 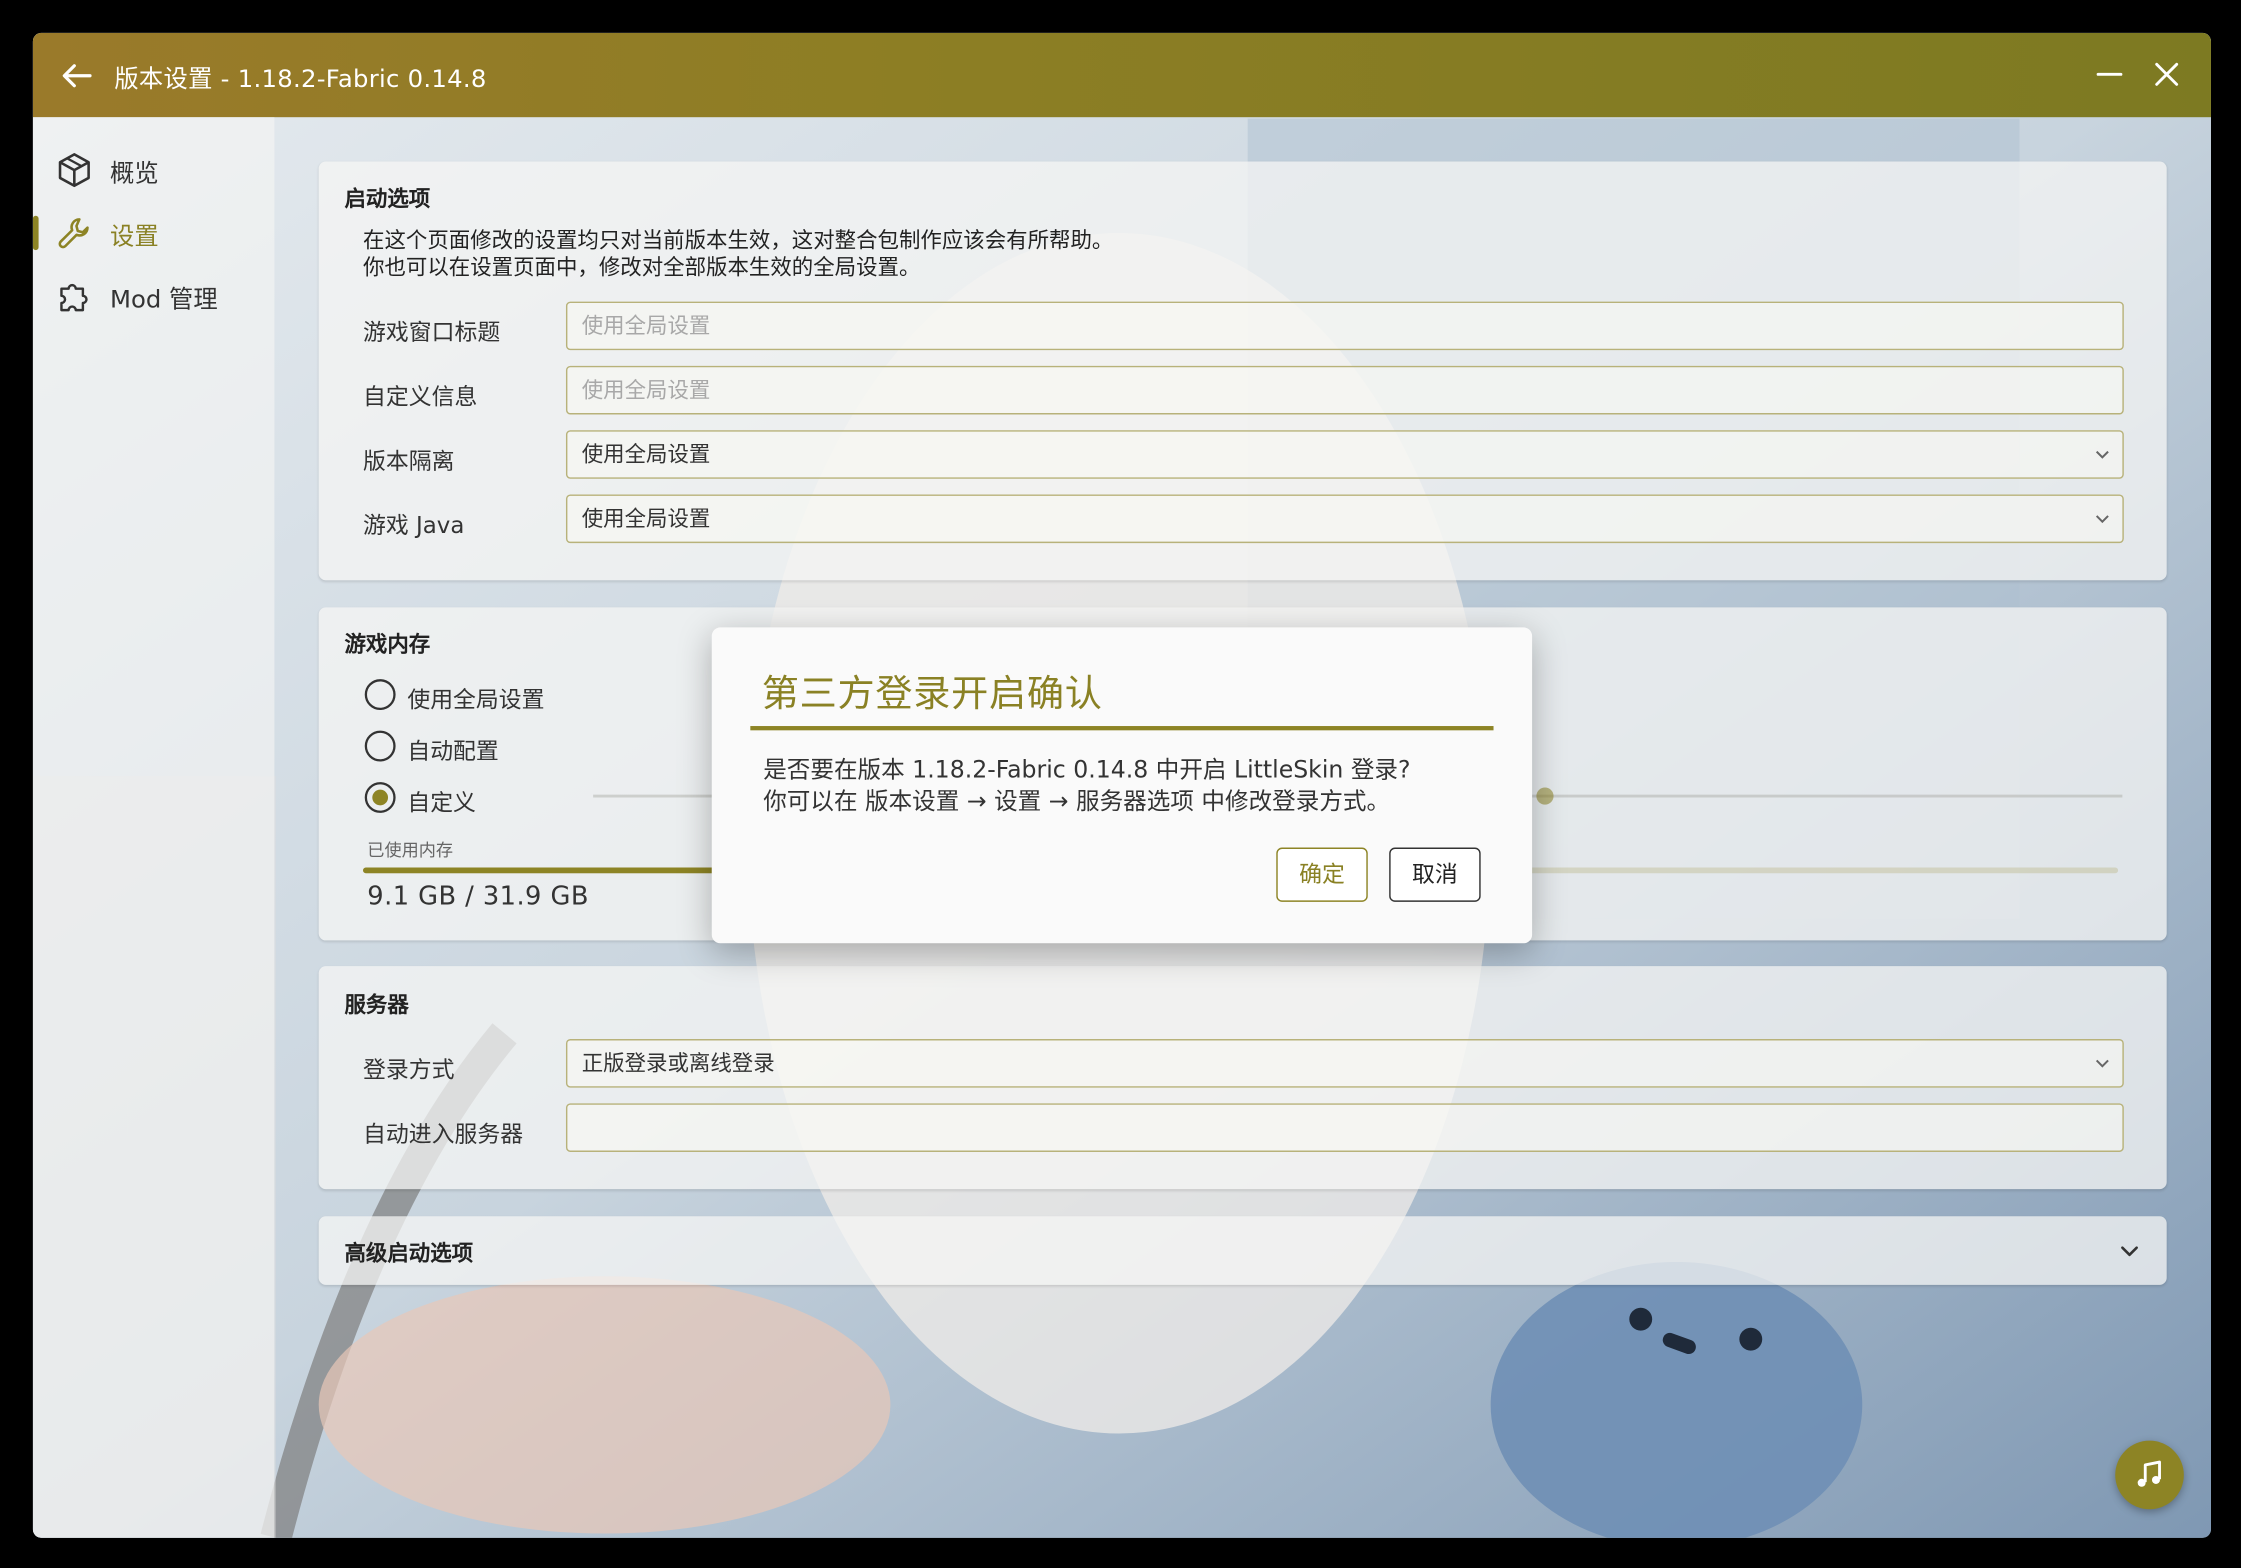 I want to click on close-icon, so click(x=2166, y=74).